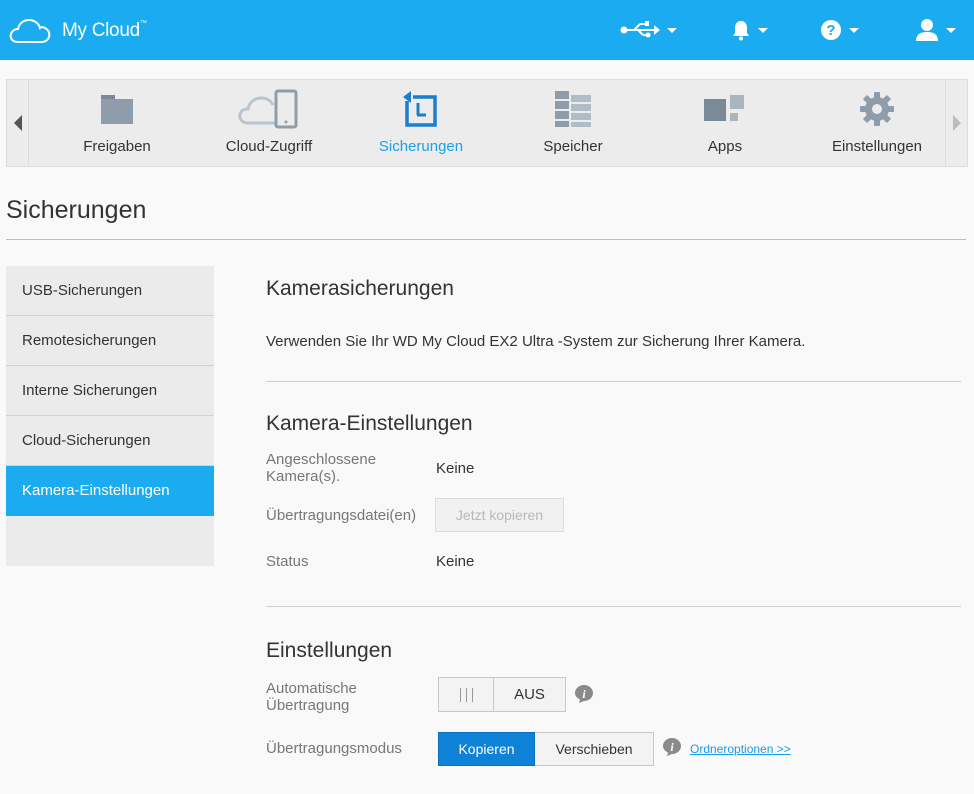  What do you see at coordinates (110, 491) in the screenshot?
I see `sidebar-item-kamera-einstellungen: Kamera-Einstellungen` at bounding box center [110, 491].